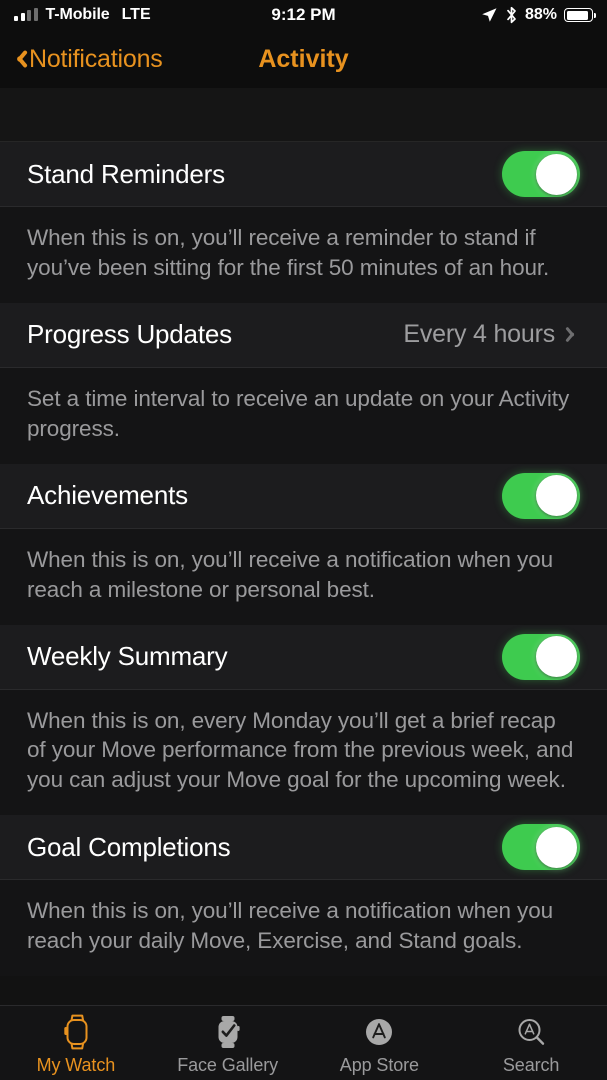 This screenshot has width=607, height=1080. Describe the element at coordinates (127, 656) in the screenshot. I see `setting-title: Weekly Summary` at that location.